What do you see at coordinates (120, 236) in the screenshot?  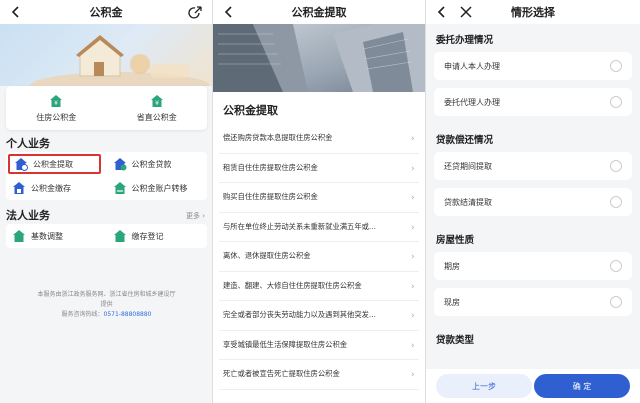 I see `house-register-icon` at bounding box center [120, 236].